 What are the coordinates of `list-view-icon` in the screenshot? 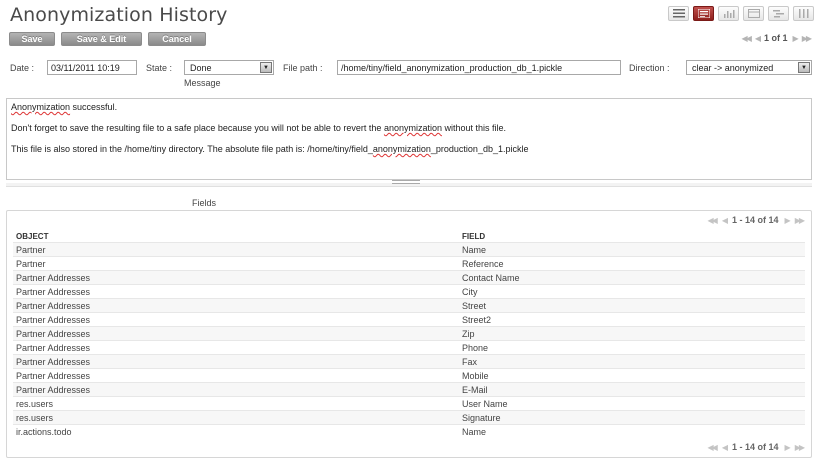 It's located at (678, 13).